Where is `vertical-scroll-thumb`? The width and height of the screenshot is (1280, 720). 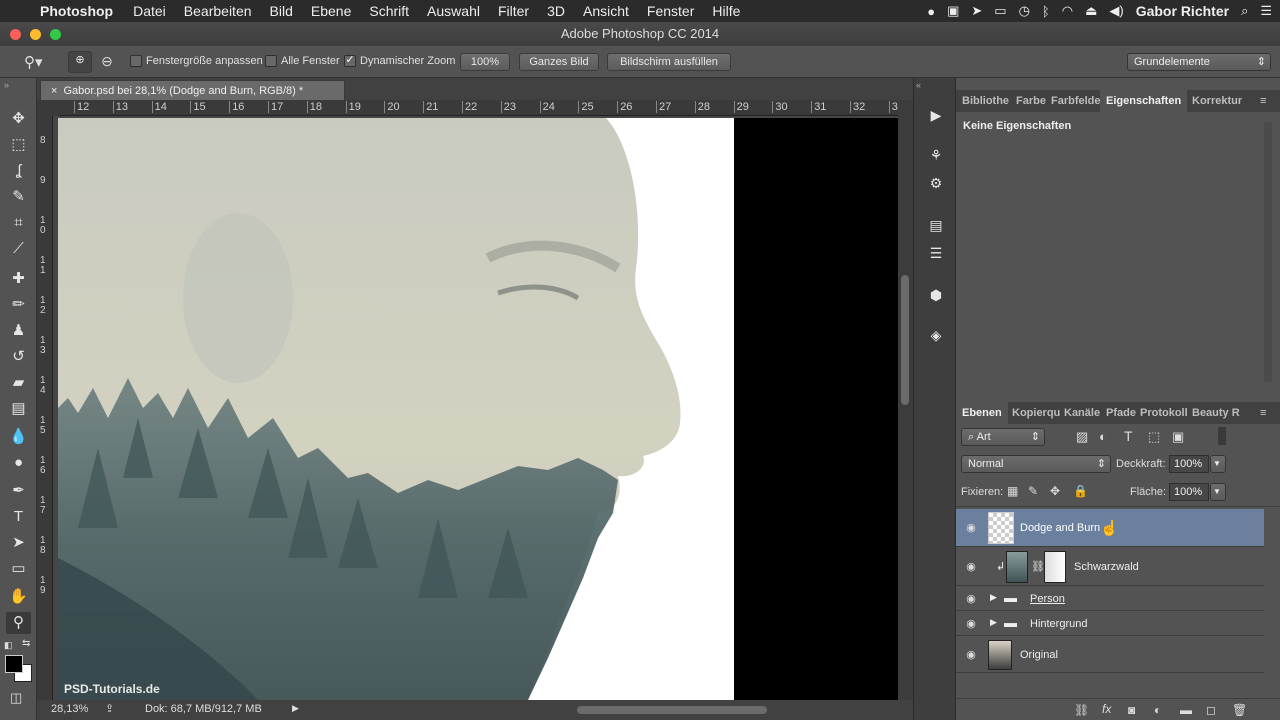
vertical-scroll-thumb is located at coordinates (905, 340).